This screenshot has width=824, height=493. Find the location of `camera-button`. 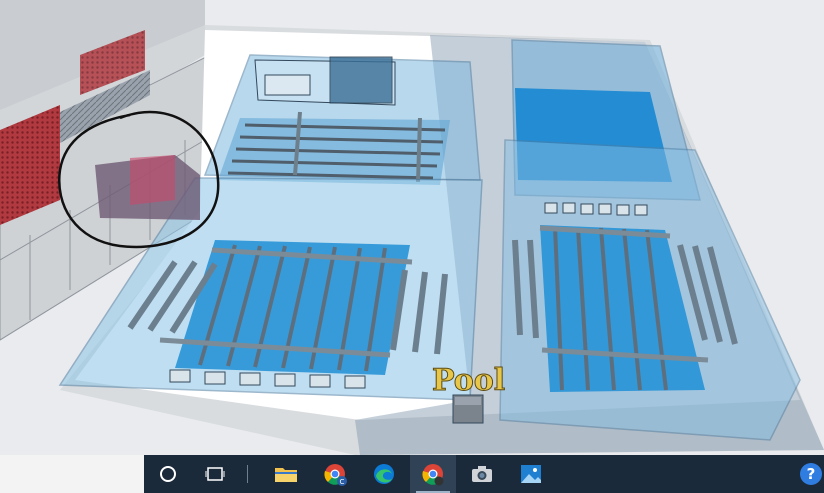

camera-button is located at coordinates (482, 474).